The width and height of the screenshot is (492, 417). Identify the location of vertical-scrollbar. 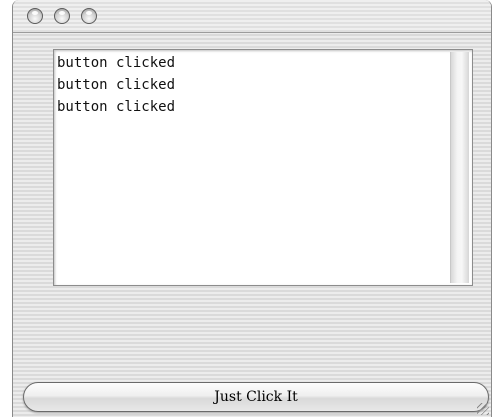
(459, 167).